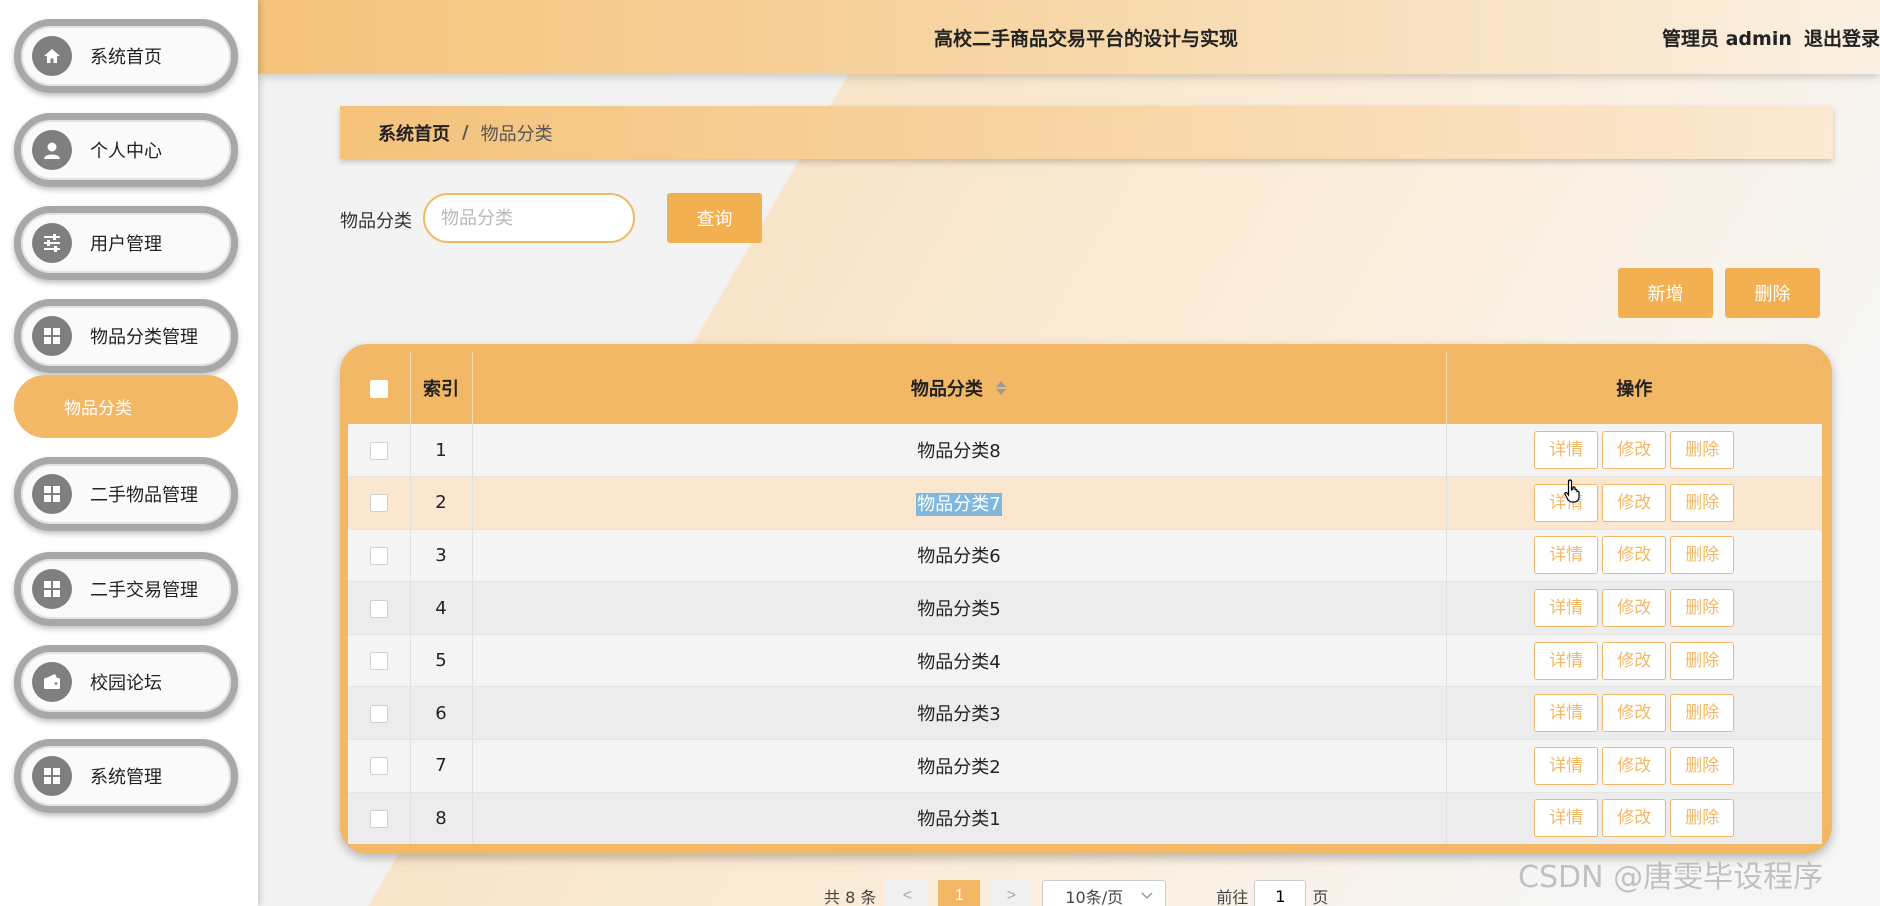 The width and height of the screenshot is (1880, 906). Describe the element at coordinates (959, 766) in the screenshot. I see `row-category-cell: 物品分类2` at that location.